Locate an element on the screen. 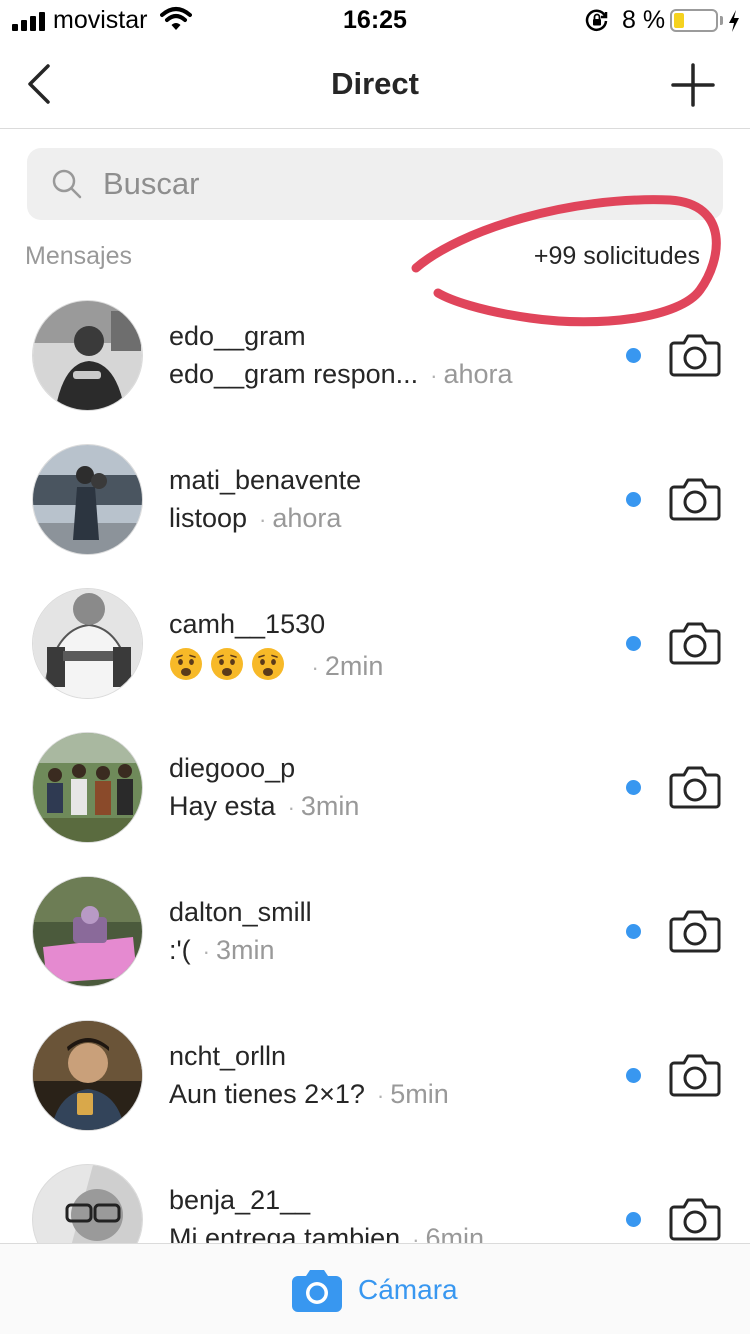 Image resolution: width=750 pixels, height=1334 pixels. thread-preview: listoop is located at coordinates (208, 518).